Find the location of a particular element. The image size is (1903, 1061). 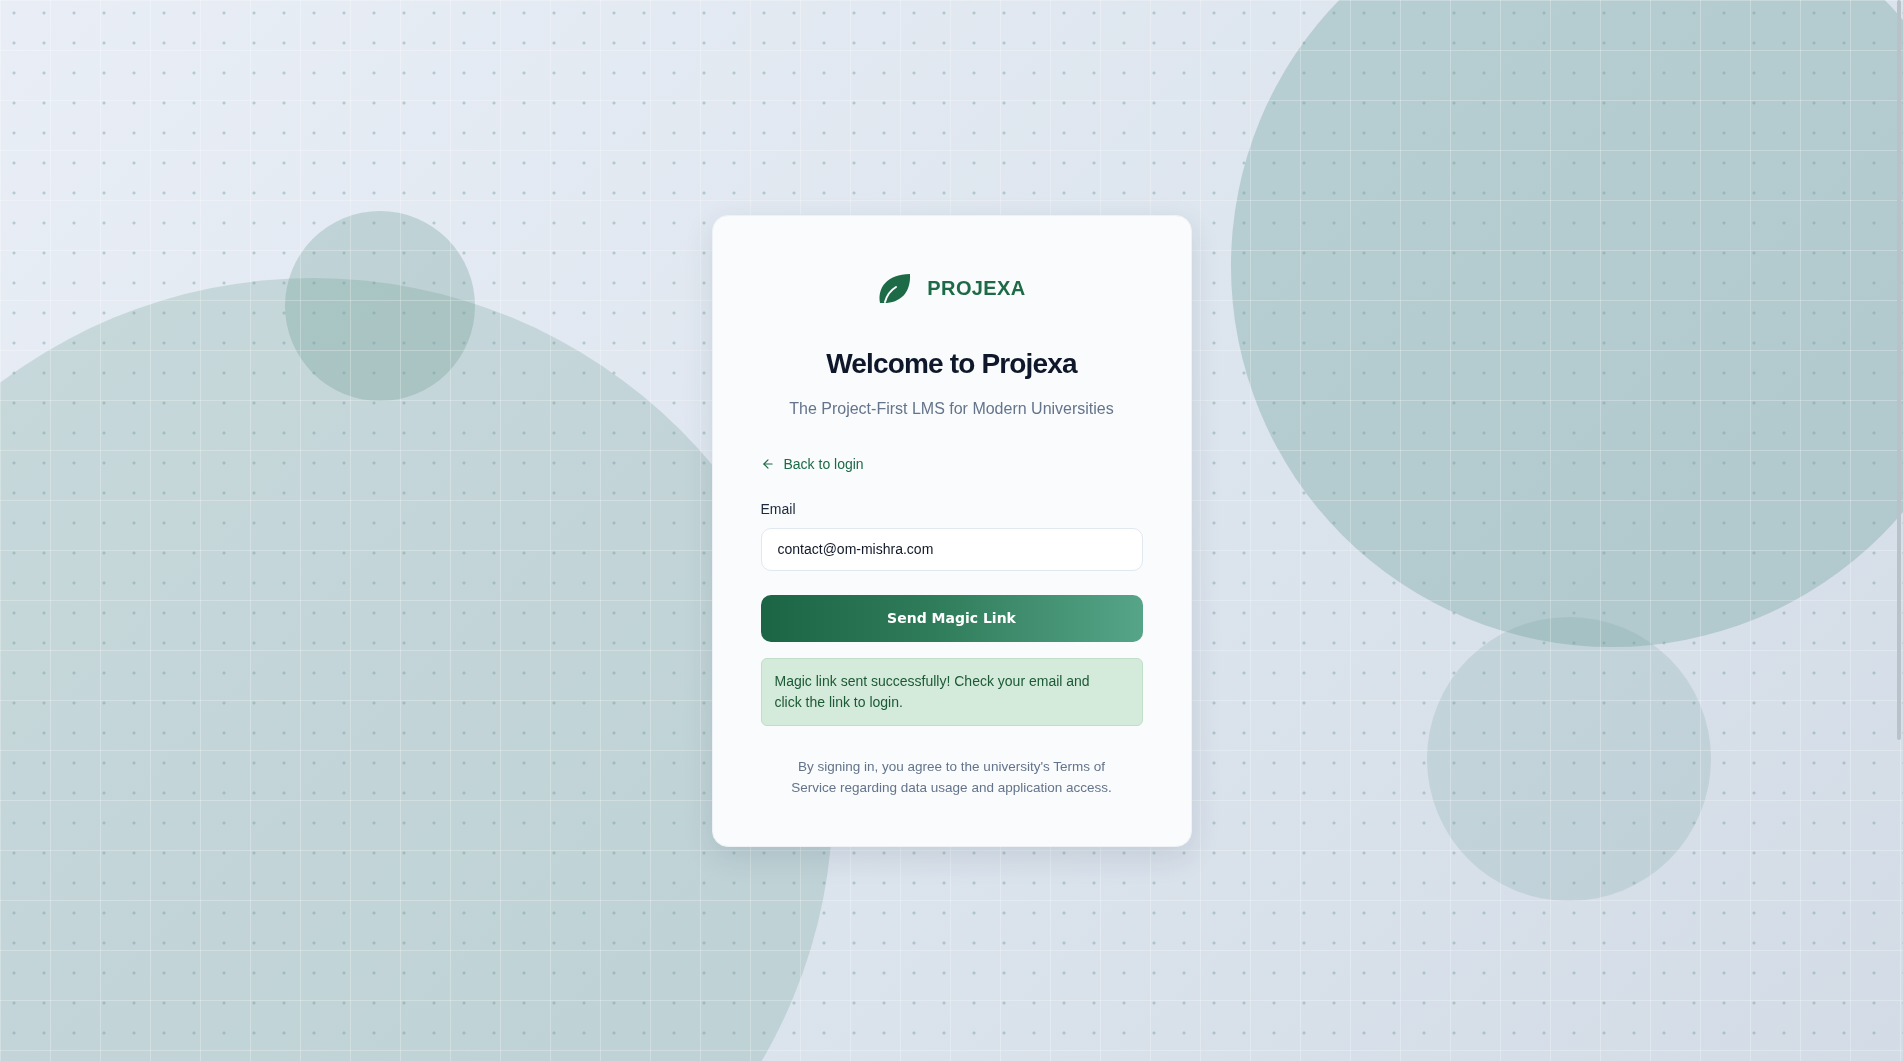

arrow-left-icon is located at coordinates (767, 463).